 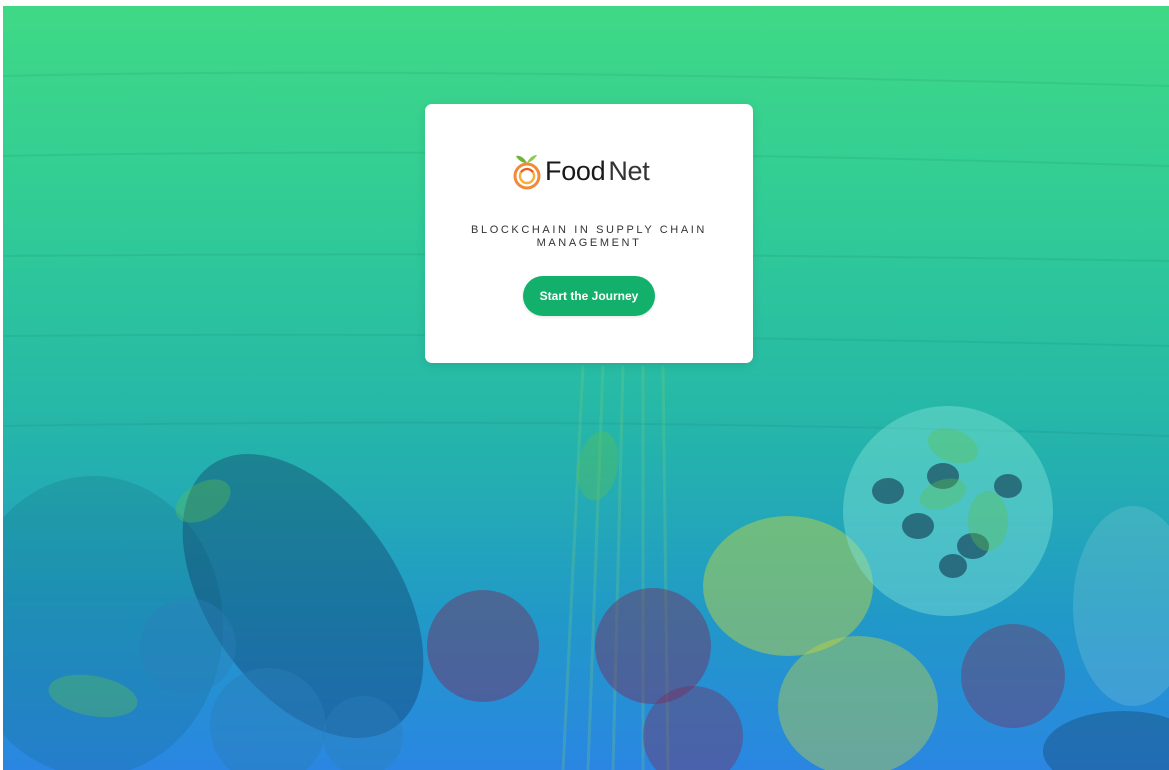 I want to click on foodnet-logo: Food Net, so click(x=581, y=171).